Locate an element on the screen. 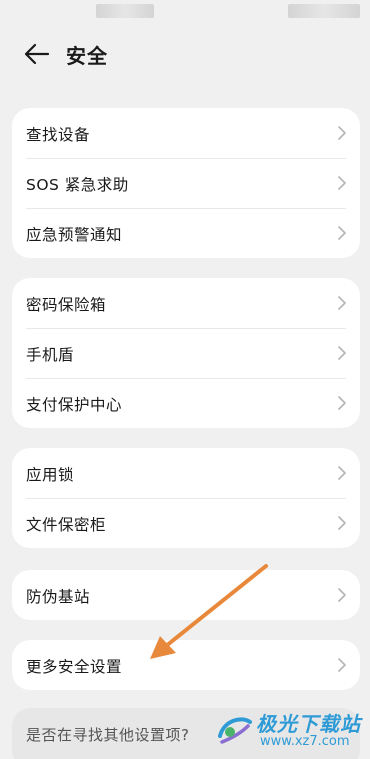  header: 安全 is located at coordinates (185, 54).